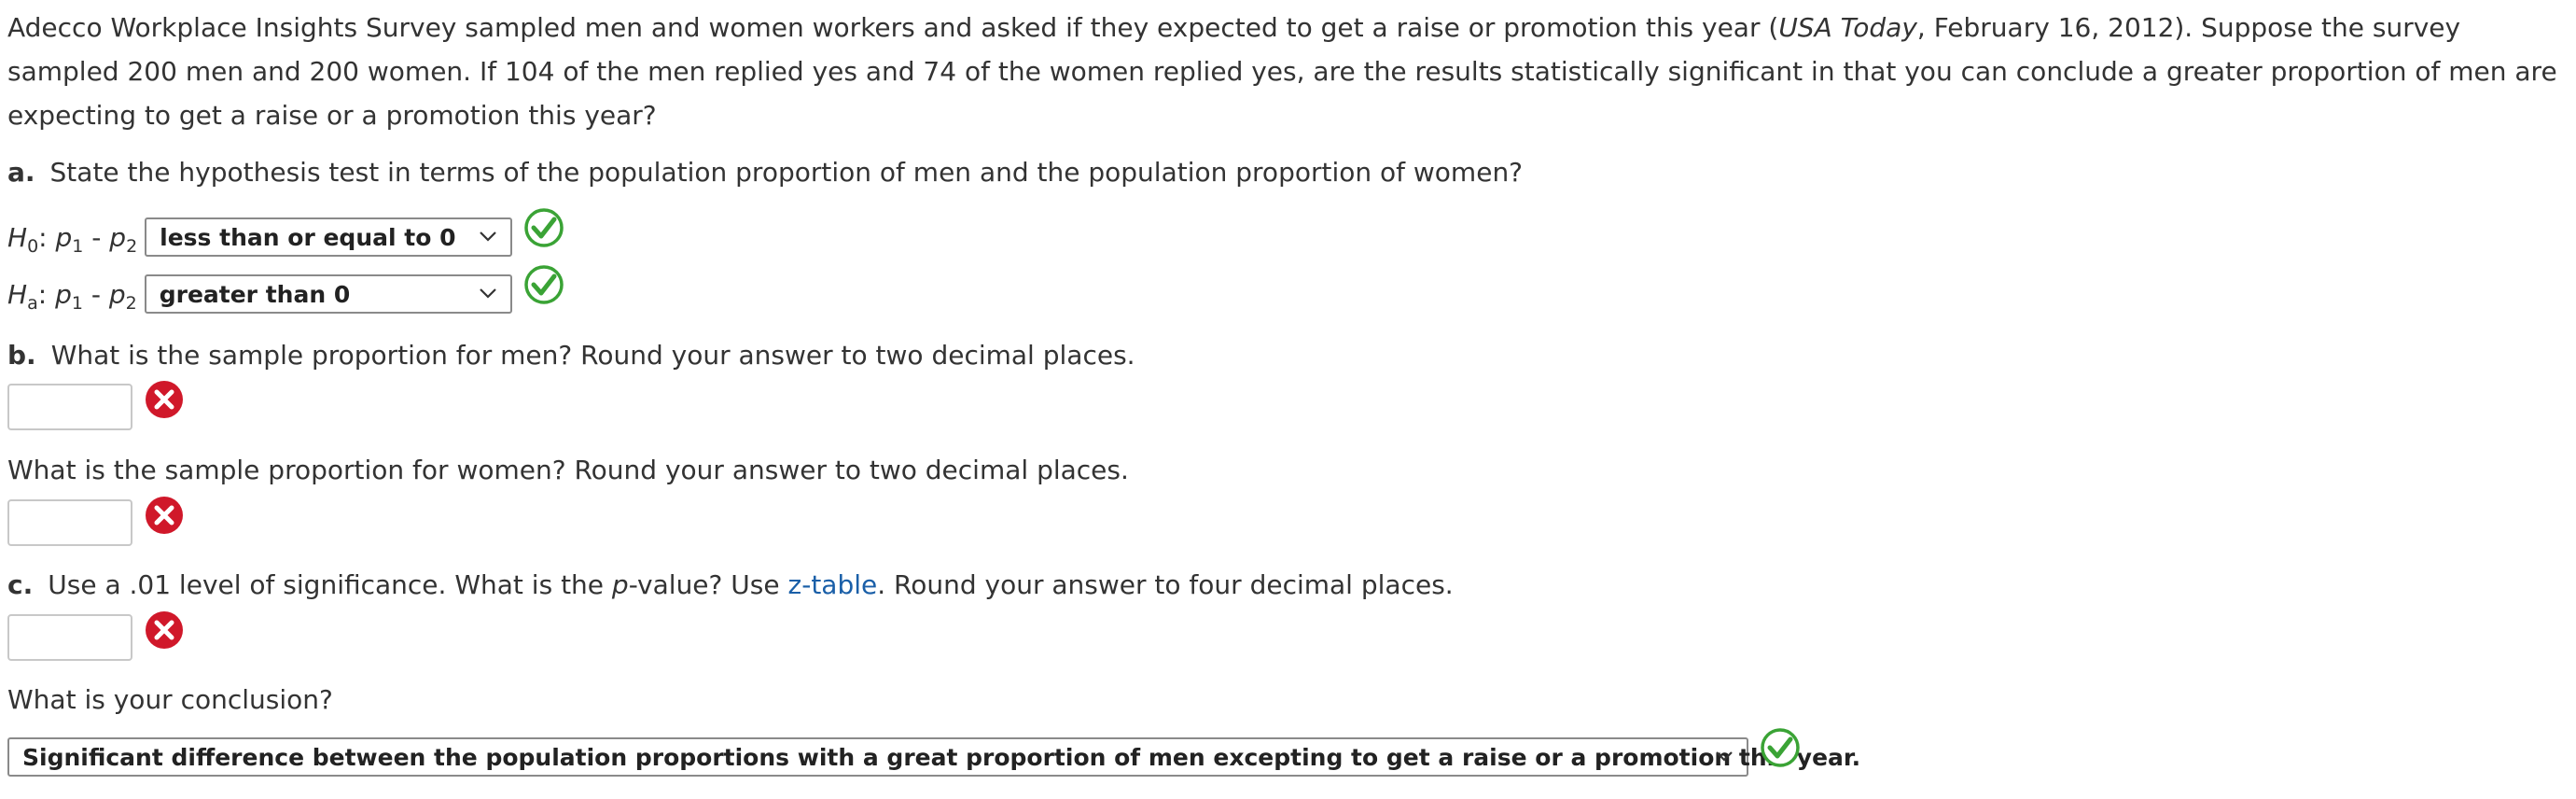  I want to click on h0-row: H0: p1 - p2 less than or equal to 0, so click(285, 233).